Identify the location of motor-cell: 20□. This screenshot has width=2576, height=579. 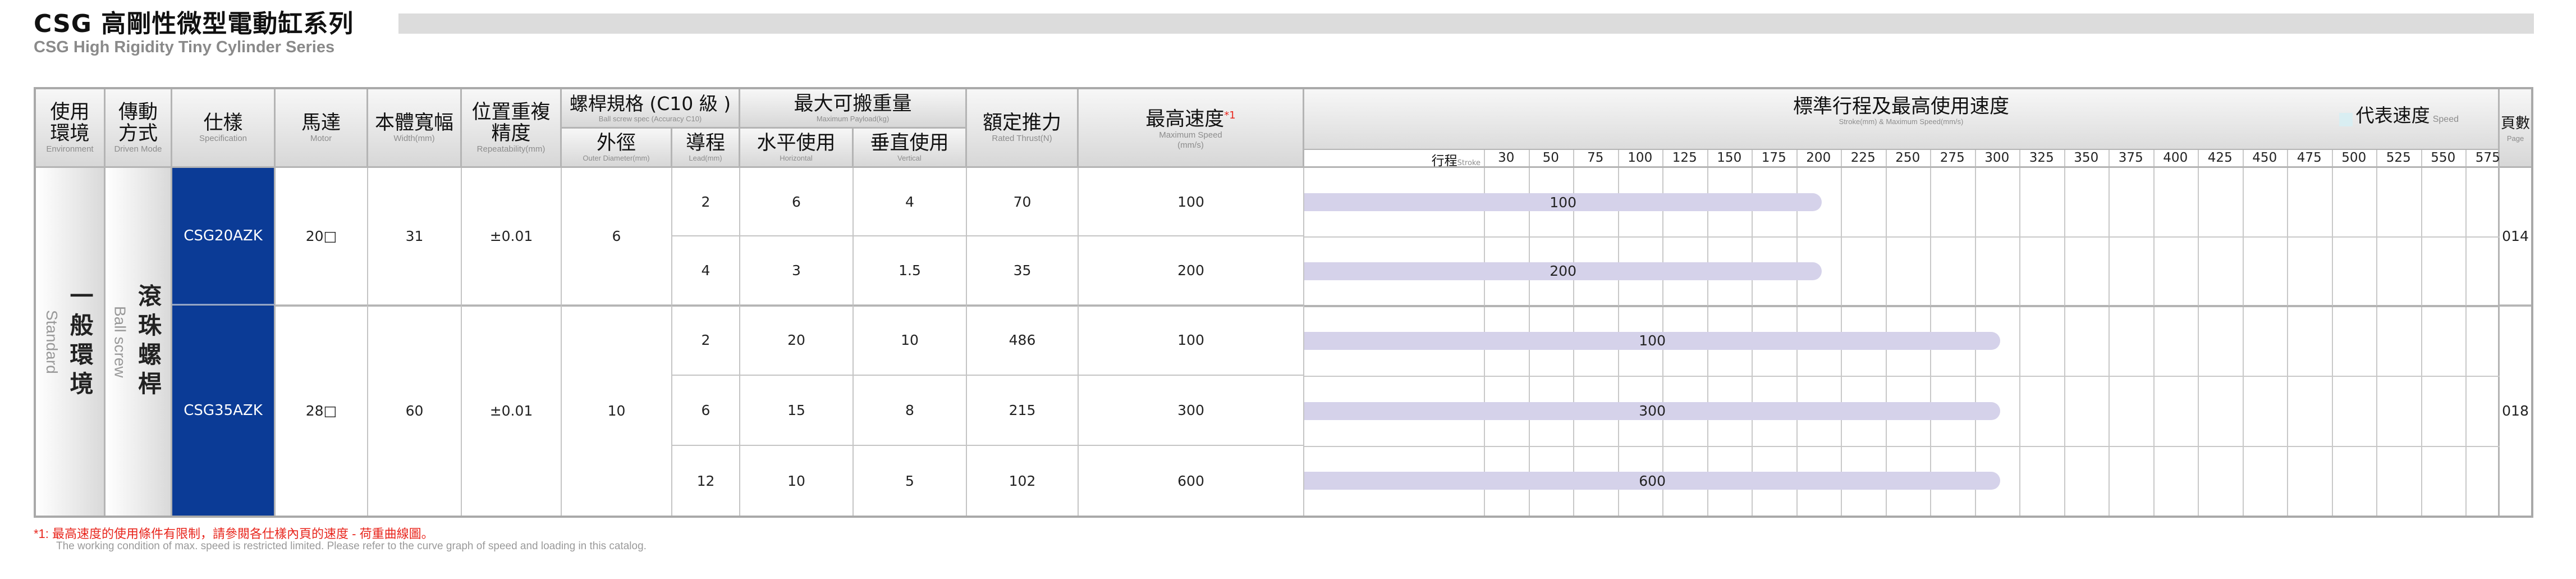
(322, 237).